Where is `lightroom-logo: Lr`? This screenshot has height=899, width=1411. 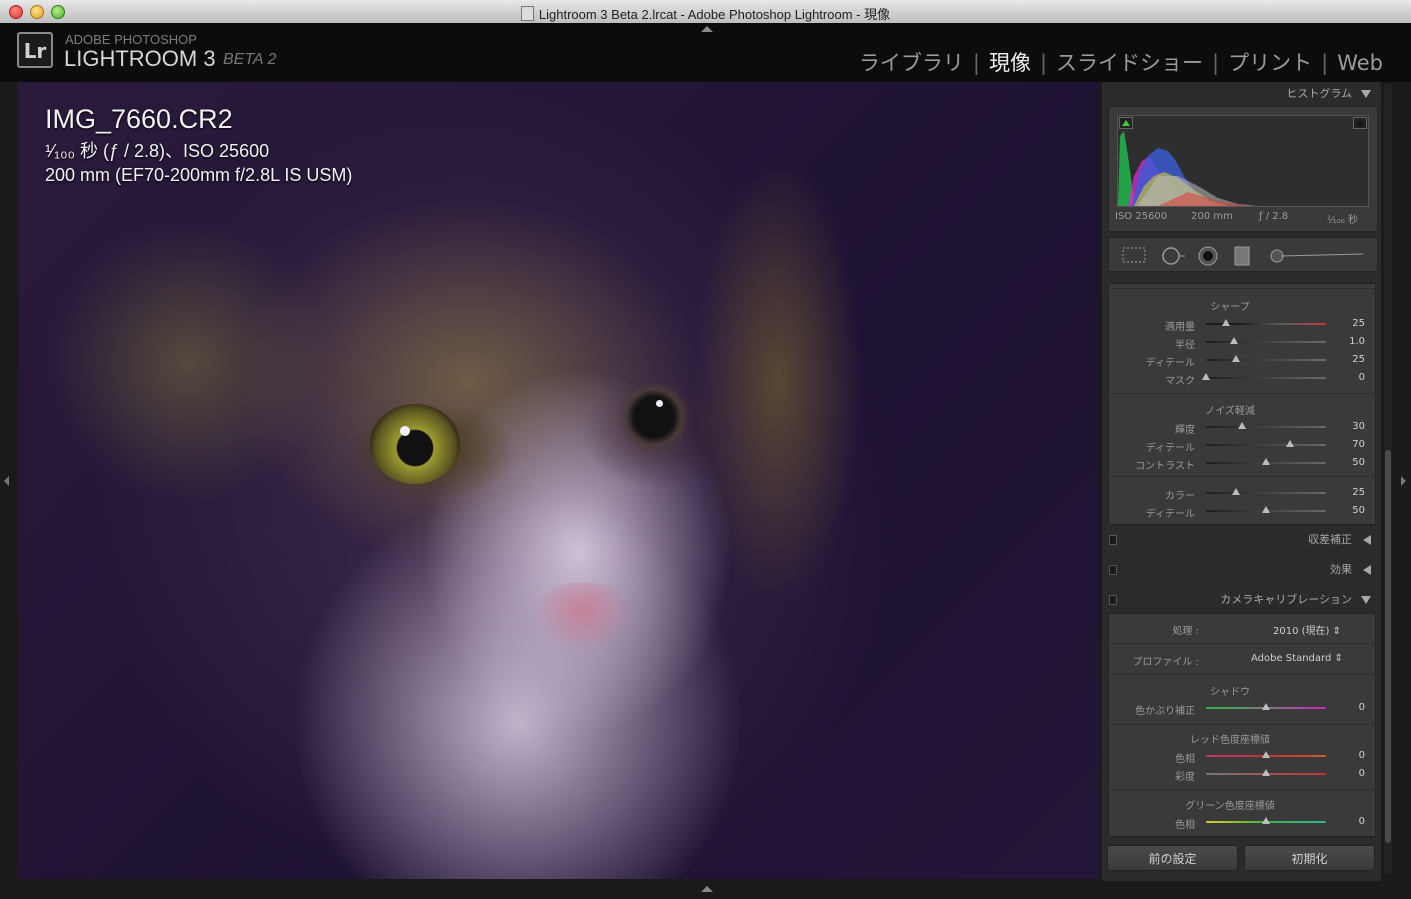
lightroom-logo: Lr is located at coordinates (35, 50).